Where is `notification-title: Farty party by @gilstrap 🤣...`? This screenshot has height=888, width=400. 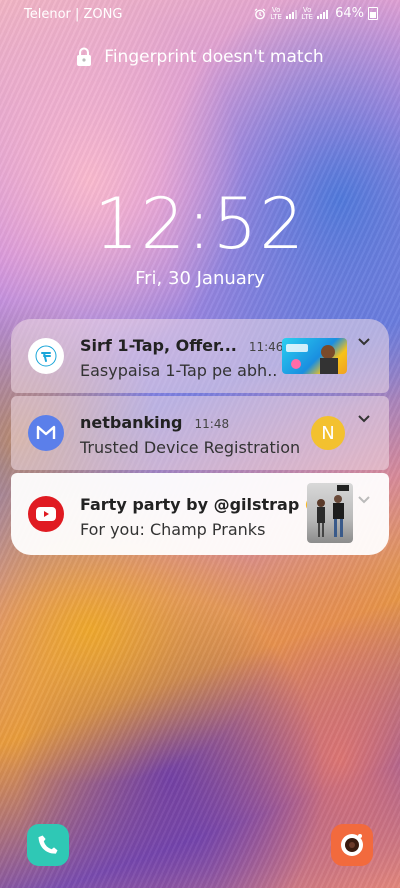 notification-title: Farty party by @gilstrap 🤣... is located at coordinates (211, 504).